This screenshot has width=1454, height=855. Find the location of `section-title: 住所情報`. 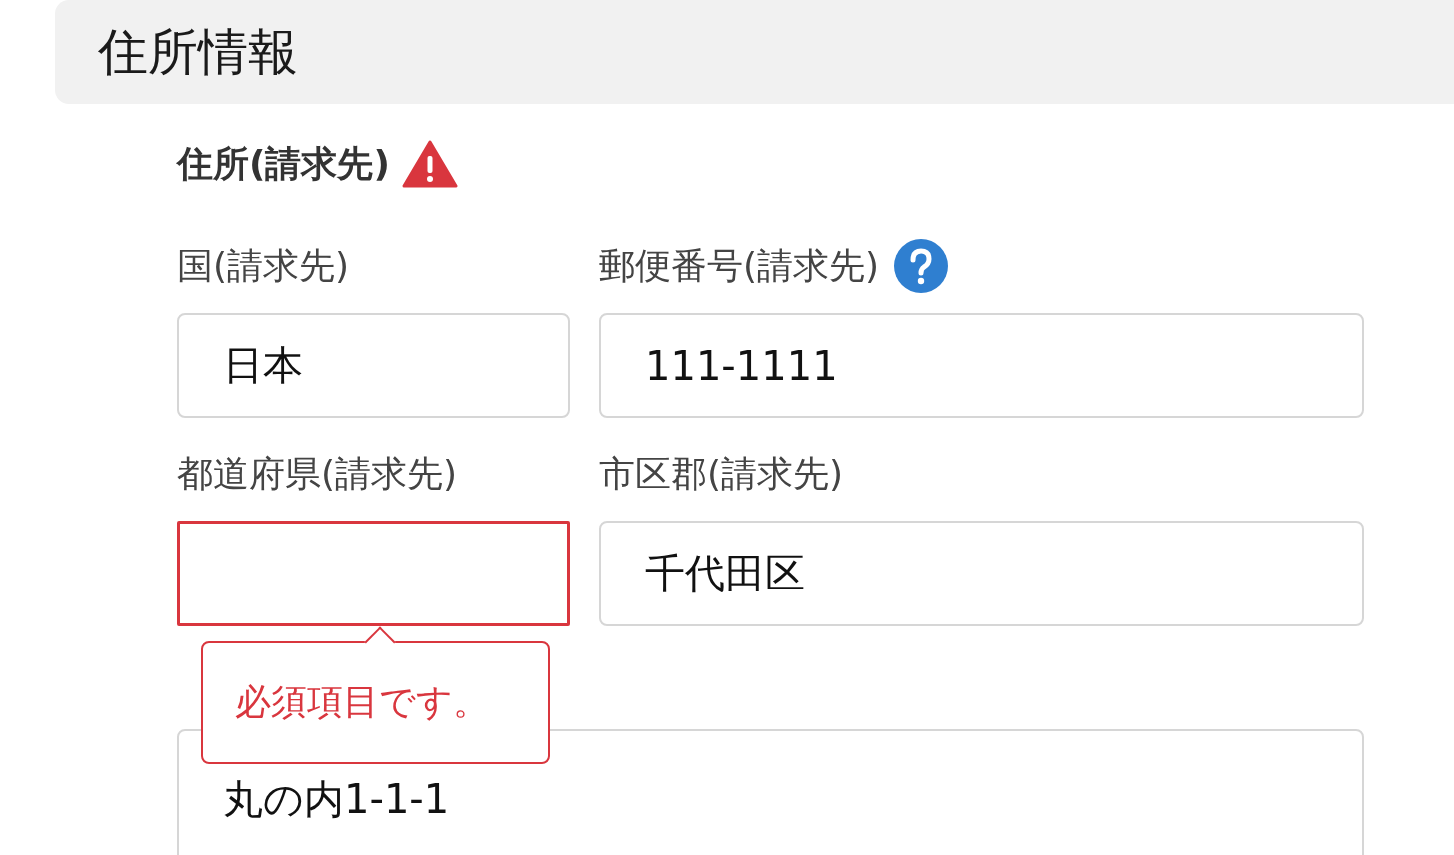

section-title: 住所情報 is located at coordinates (198, 52).